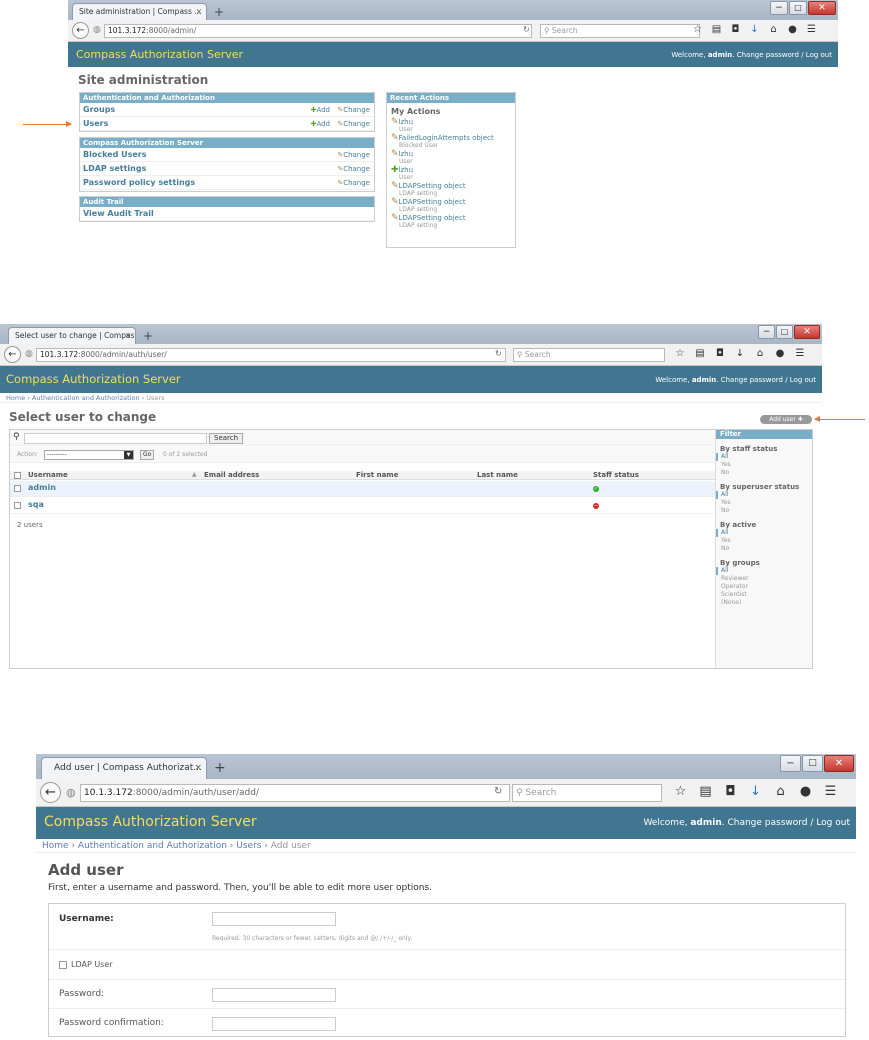  Describe the element at coordinates (226, 438) in the screenshot. I see `search-button: Search` at that location.